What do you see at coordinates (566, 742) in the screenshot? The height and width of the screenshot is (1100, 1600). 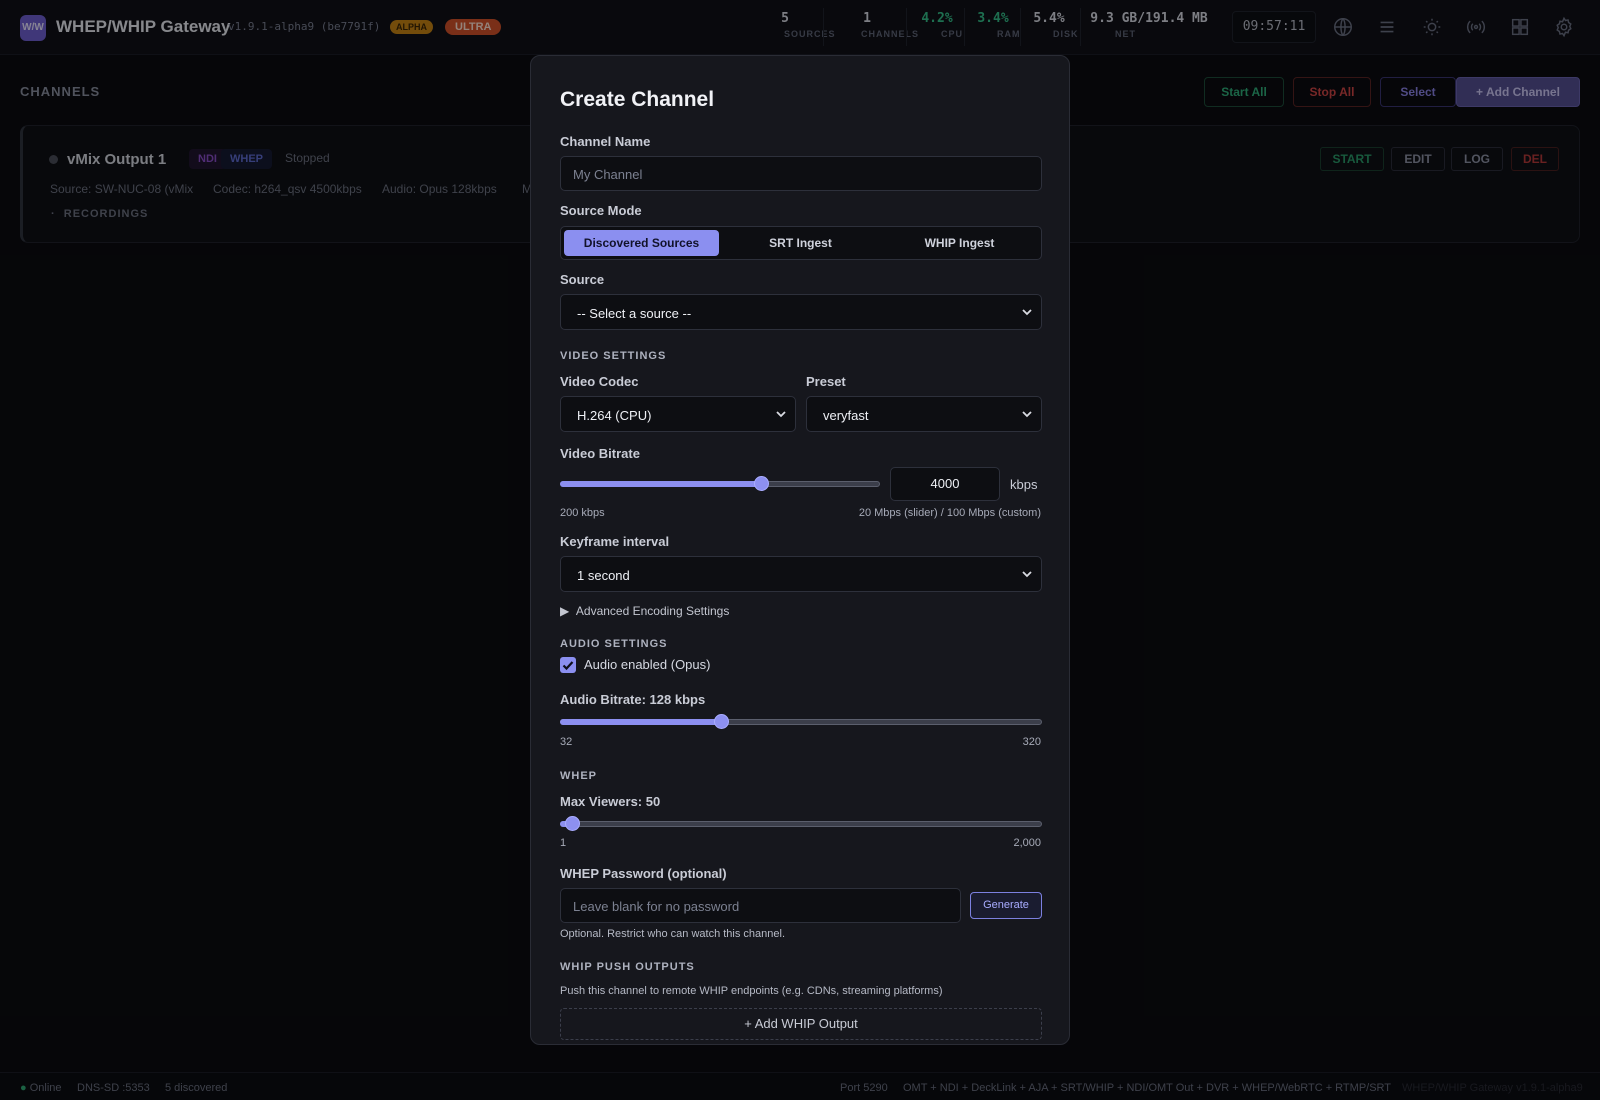 I see `audio-bitrate-min: 32` at bounding box center [566, 742].